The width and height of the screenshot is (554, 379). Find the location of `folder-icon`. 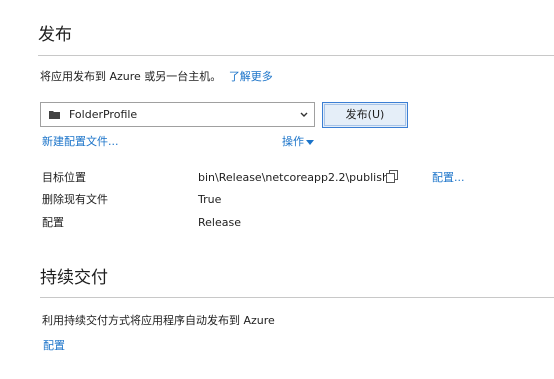

folder-icon is located at coordinates (54, 115).